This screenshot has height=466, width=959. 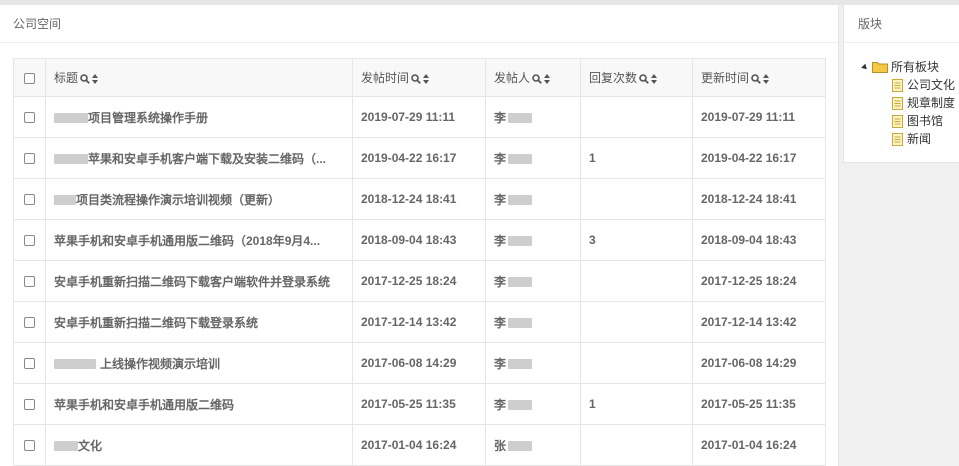 I want to click on post-time: 2019-04-22 16:17, so click(x=419, y=158).